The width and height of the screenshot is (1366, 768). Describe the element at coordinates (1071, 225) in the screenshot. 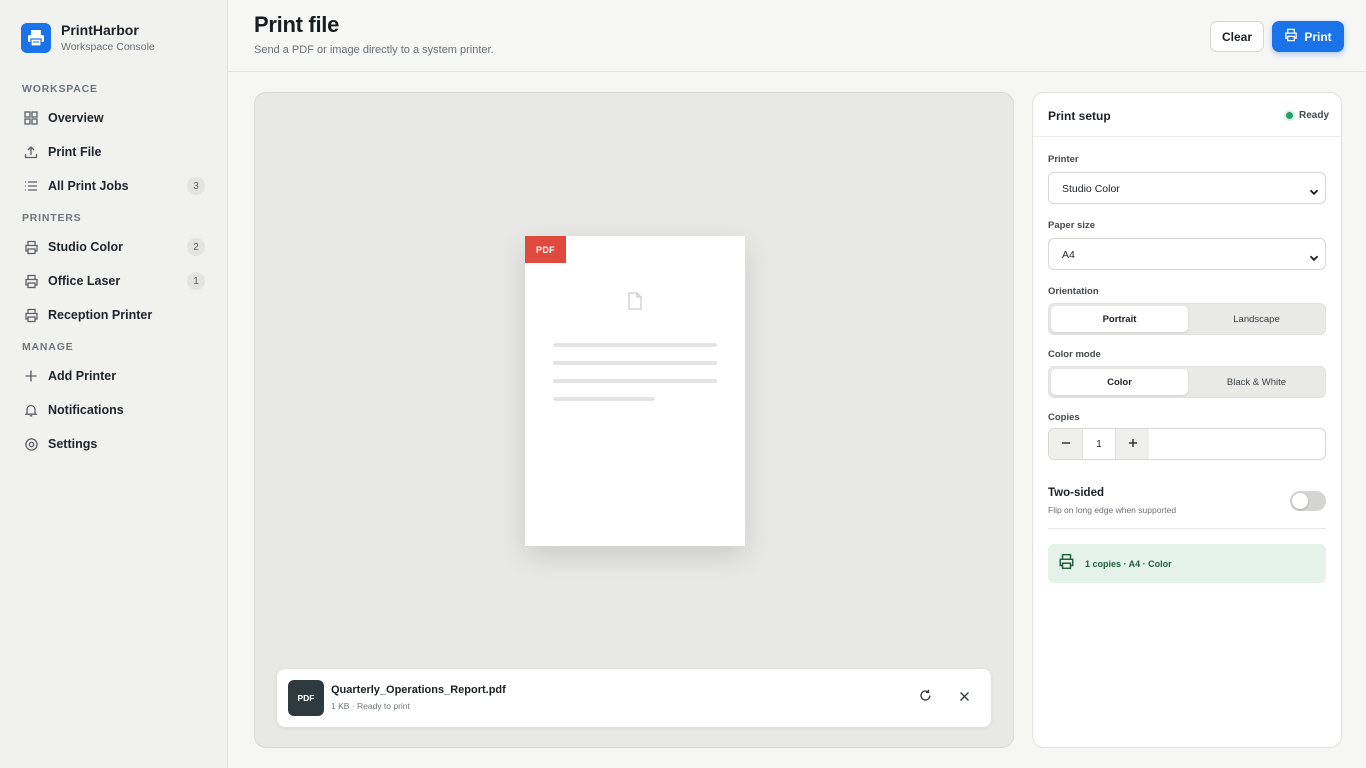

I see `paper-size-label: Paper size` at that location.